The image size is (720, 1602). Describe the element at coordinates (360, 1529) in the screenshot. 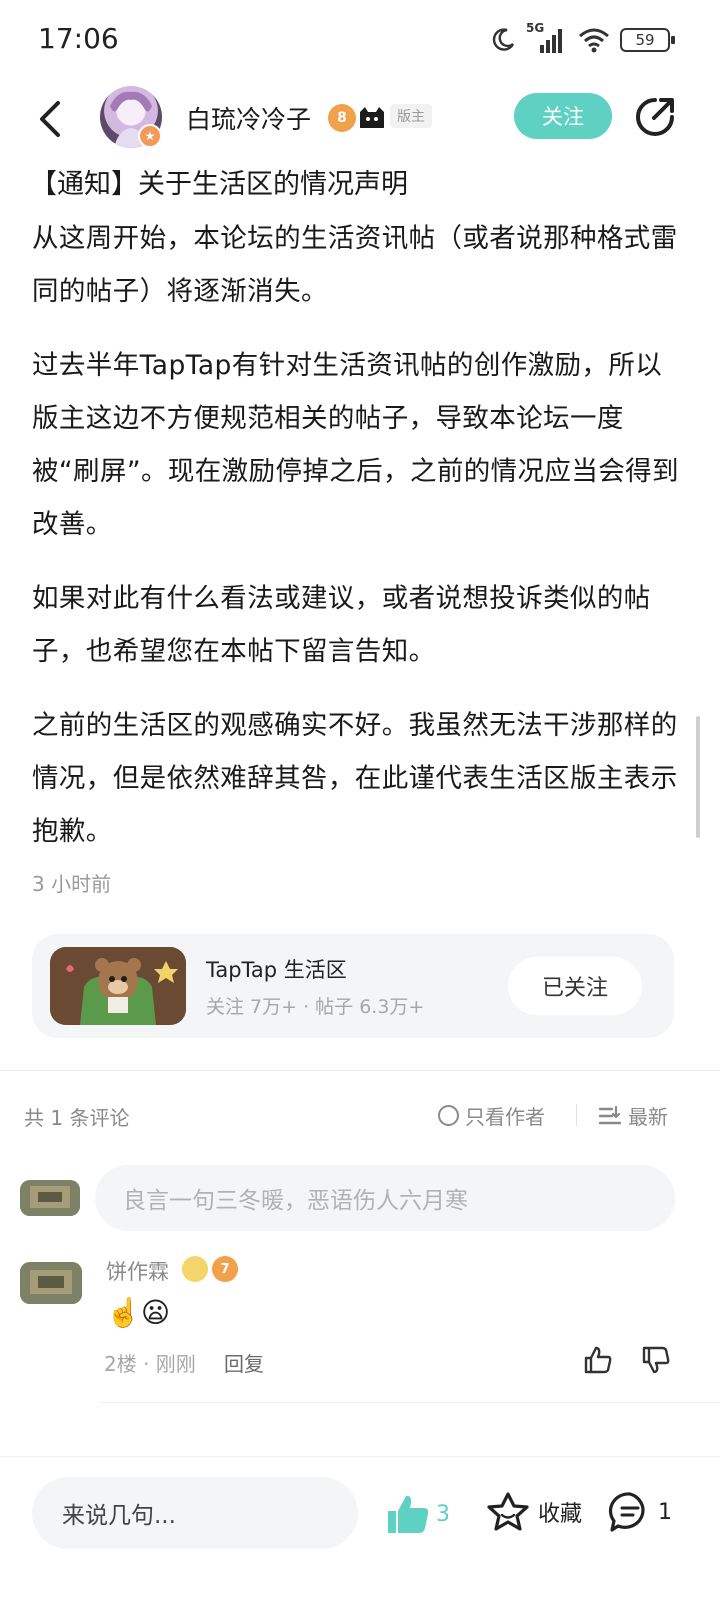

I see `bottom-bar: 来说几句... 3 收藏 1` at that location.